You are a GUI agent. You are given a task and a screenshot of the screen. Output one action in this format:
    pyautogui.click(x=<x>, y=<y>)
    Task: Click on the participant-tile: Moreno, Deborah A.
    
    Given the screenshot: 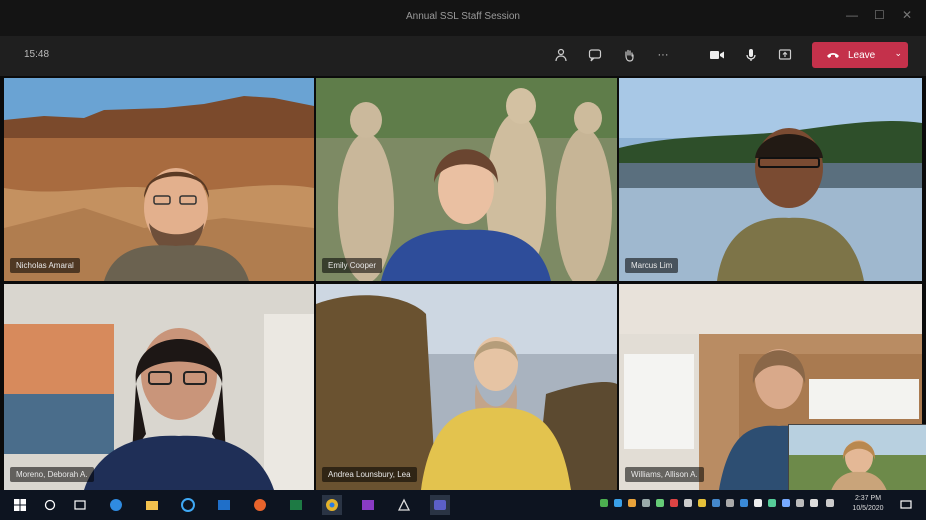 What is the action you would take?
    pyautogui.click(x=159, y=387)
    